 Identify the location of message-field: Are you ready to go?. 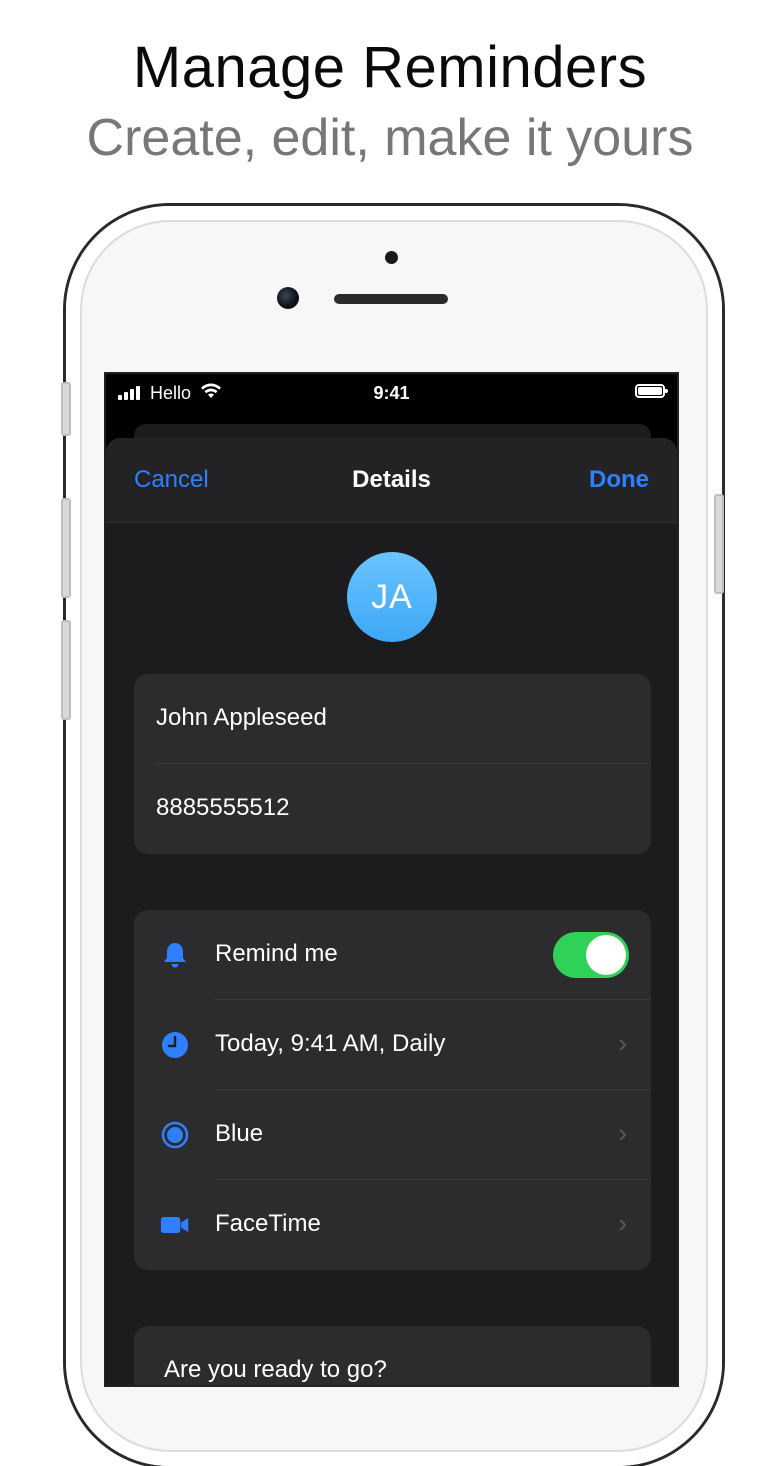
(392, 1355).